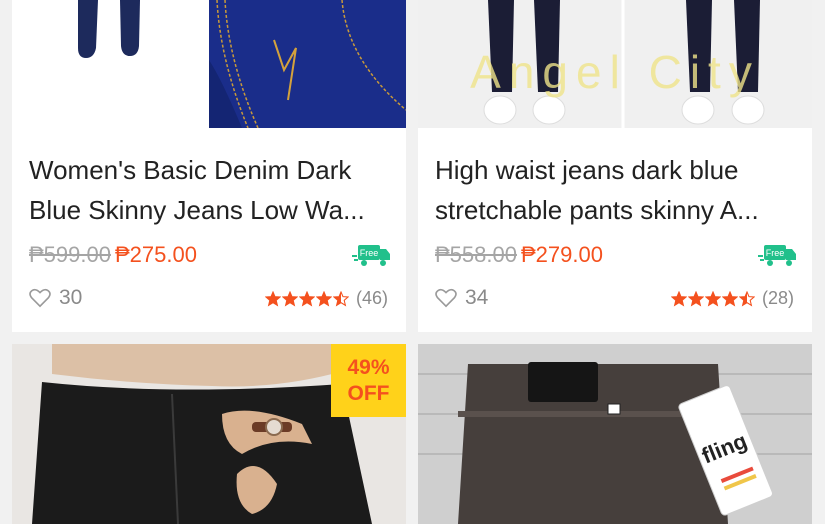 This screenshot has width=825, height=524. What do you see at coordinates (368, 367) in the screenshot?
I see `discount-percent: 49%` at bounding box center [368, 367].